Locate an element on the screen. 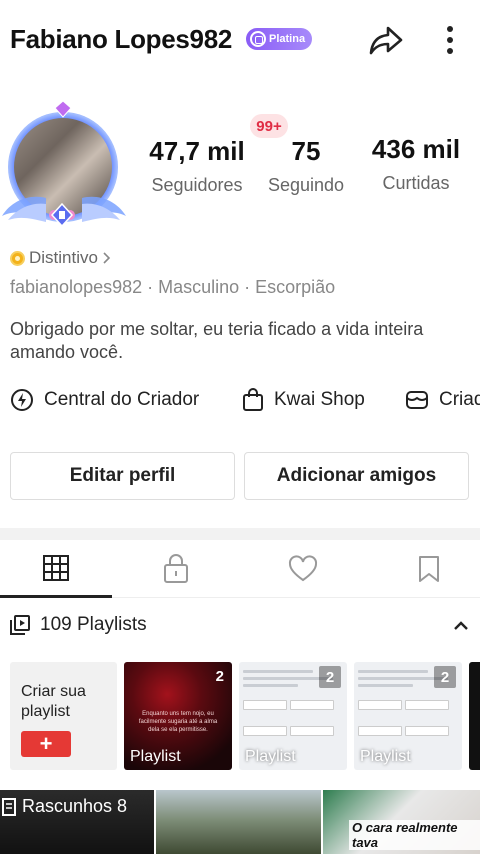 The image size is (480, 854). followers-stat: 47,7 mil Seguidores is located at coordinates (197, 166).